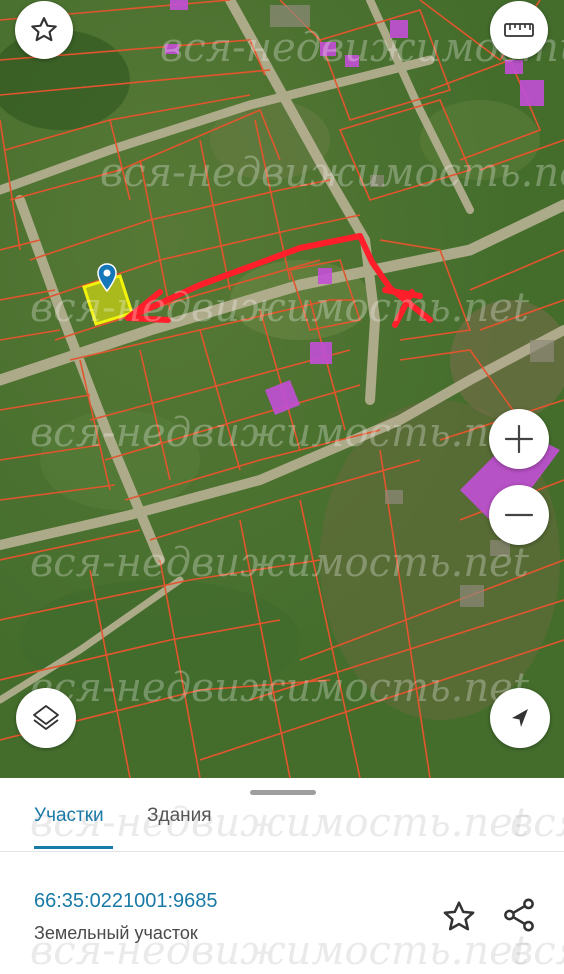 The height and width of the screenshot is (974, 564). I want to click on parcel-type: Земельный участок, so click(116, 933).